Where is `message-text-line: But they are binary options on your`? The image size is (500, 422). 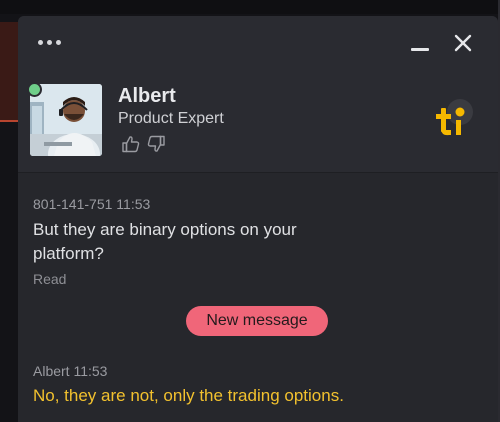
message-text-line: But they are binary options on your is located at coordinates (165, 229).